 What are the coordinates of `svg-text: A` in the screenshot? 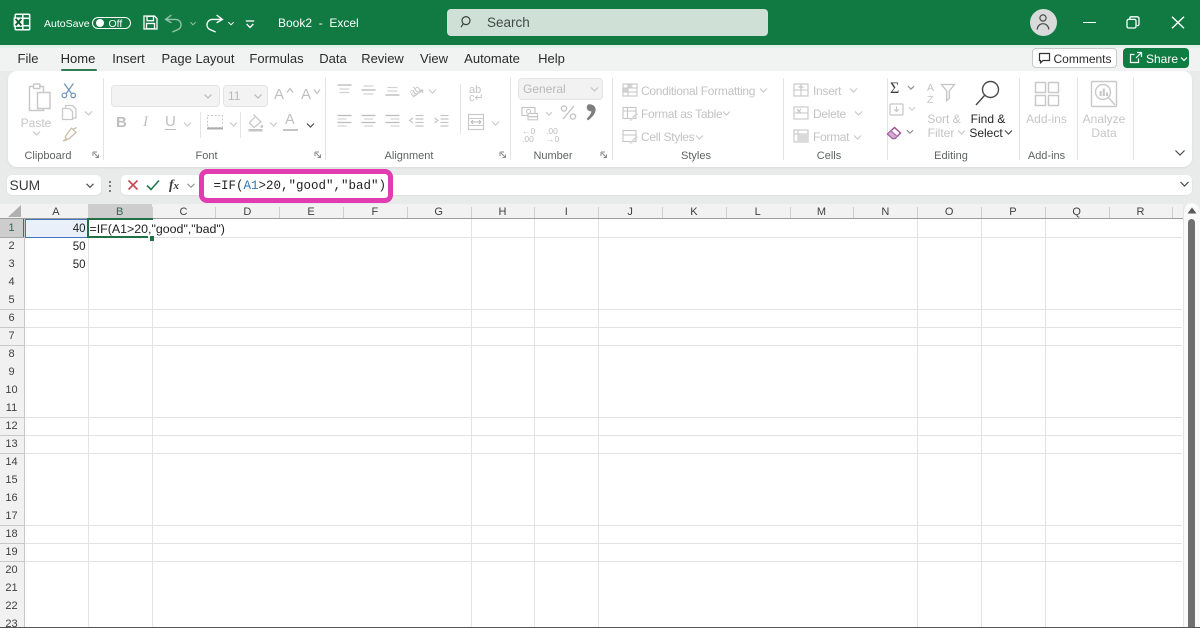 It's located at (930, 88).